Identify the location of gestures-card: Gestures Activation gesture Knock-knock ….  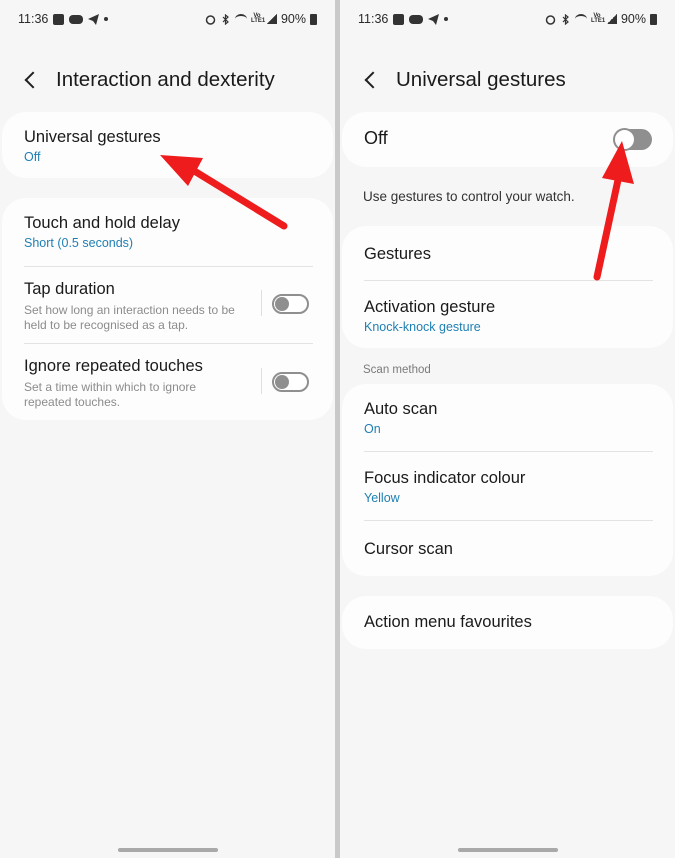
(507, 287).